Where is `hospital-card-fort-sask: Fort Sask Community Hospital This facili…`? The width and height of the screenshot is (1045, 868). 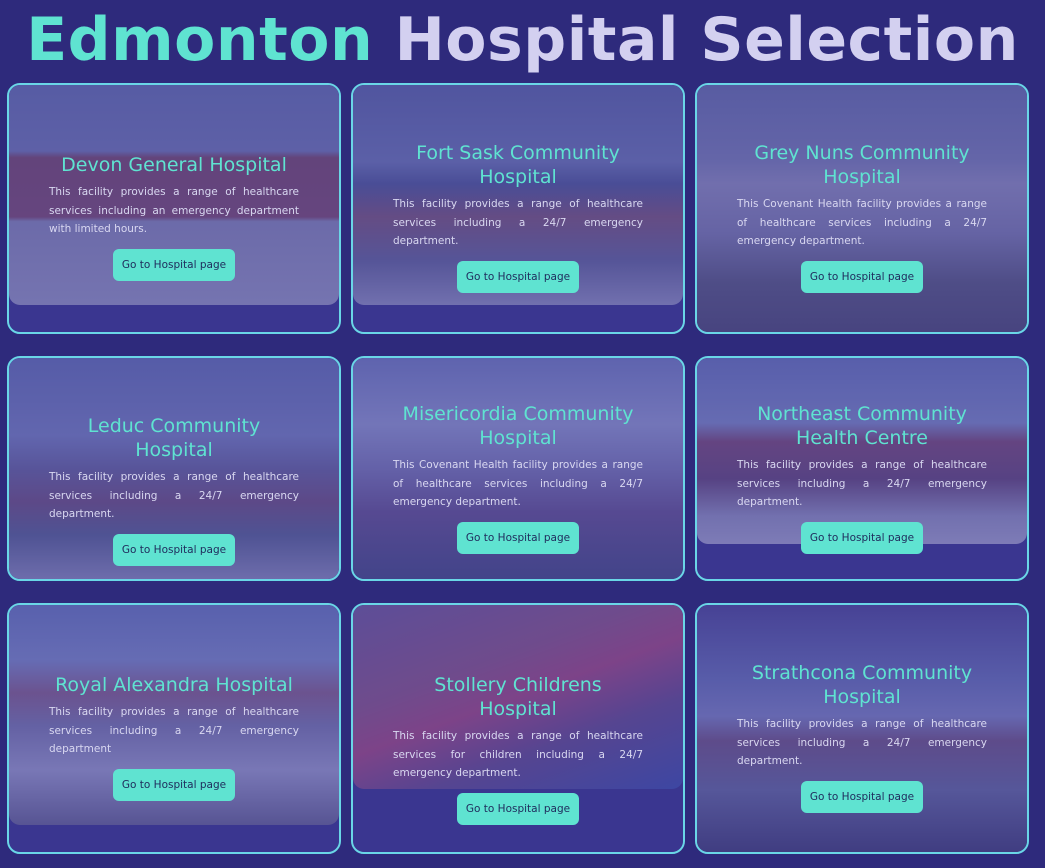 hospital-card-fort-sask: Fort Sask Community Hospital This facili… is located at coordinates (518, 208).